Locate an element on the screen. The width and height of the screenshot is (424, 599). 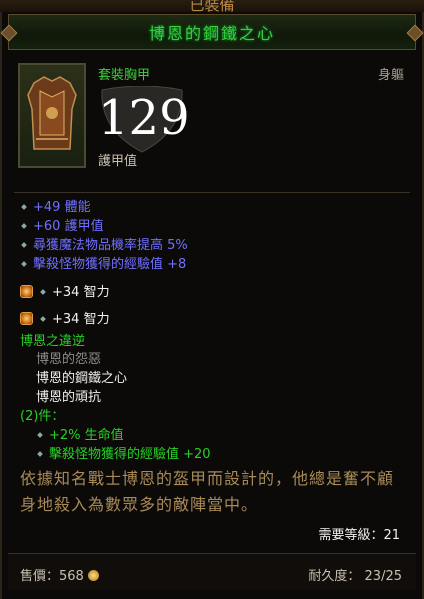
stat-line: +49 體能 is located at coordinates (55, 208).